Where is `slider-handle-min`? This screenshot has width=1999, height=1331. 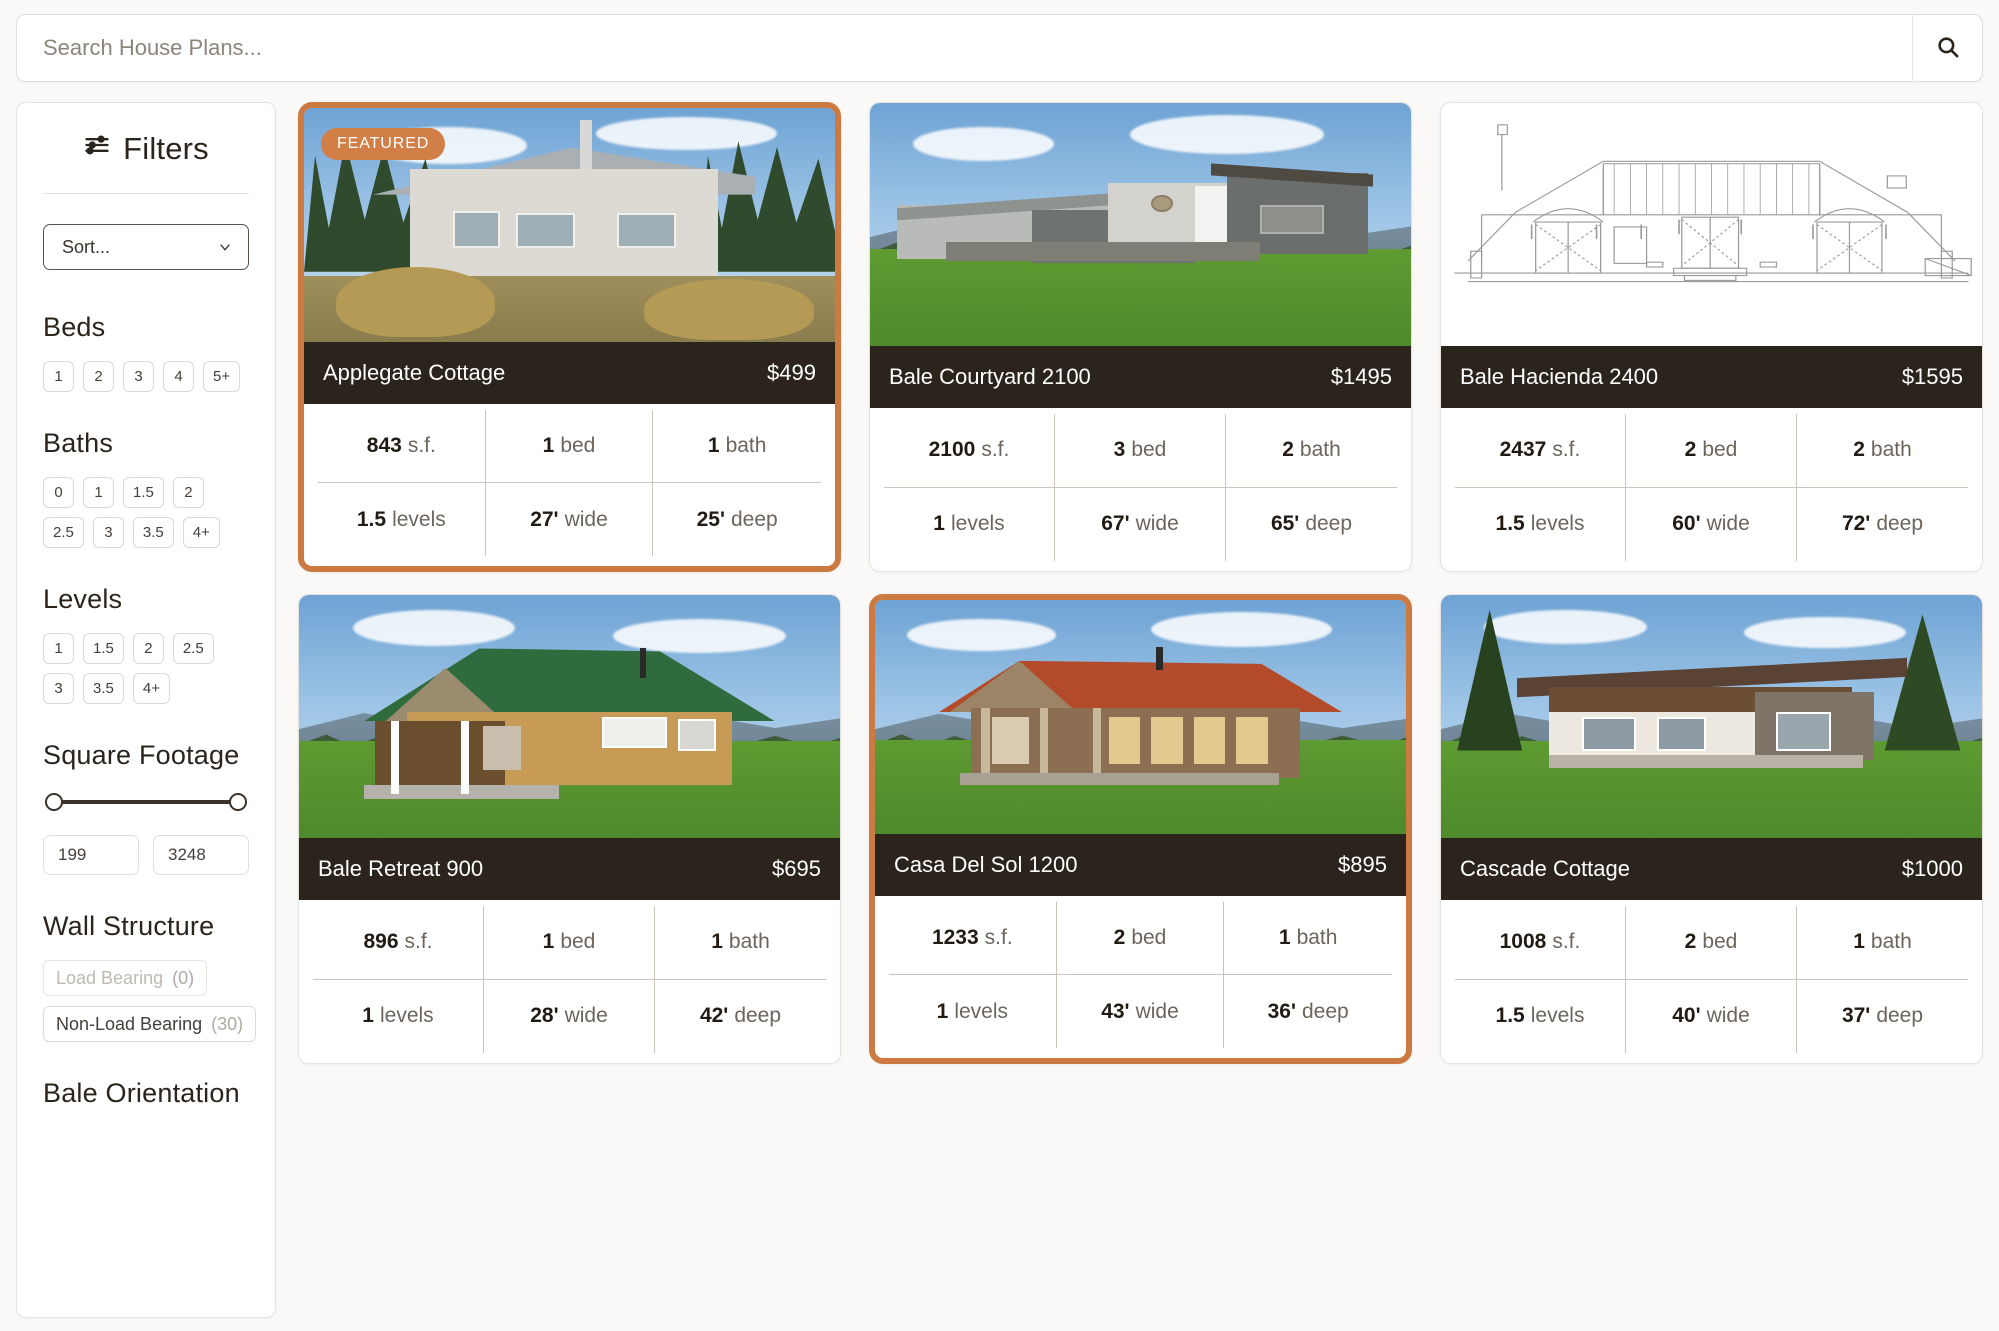
slider-handle-min is located at coordinates (54, 802).